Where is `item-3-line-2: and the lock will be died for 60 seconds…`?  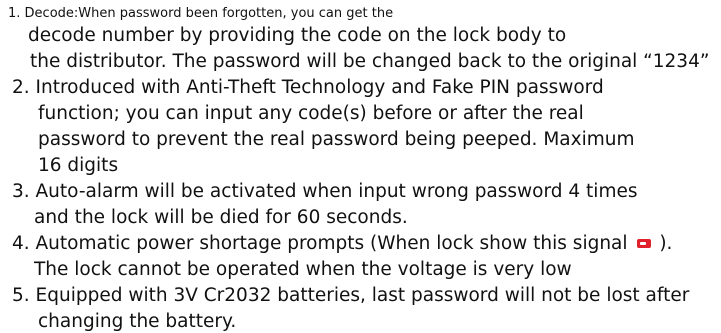
item-3-line-2: and the lock will be died for 60 seconds… is located at coordinates (221, 217).